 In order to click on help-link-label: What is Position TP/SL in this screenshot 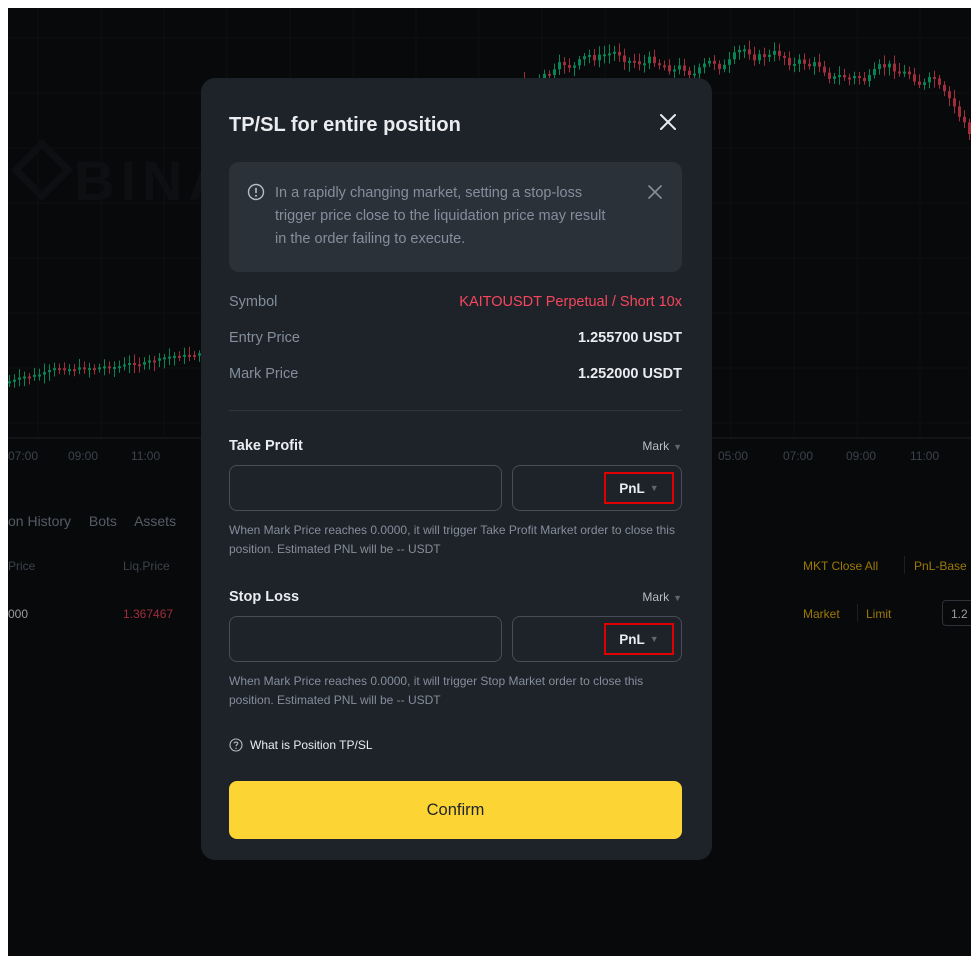, I will do `click(311, 745)`.